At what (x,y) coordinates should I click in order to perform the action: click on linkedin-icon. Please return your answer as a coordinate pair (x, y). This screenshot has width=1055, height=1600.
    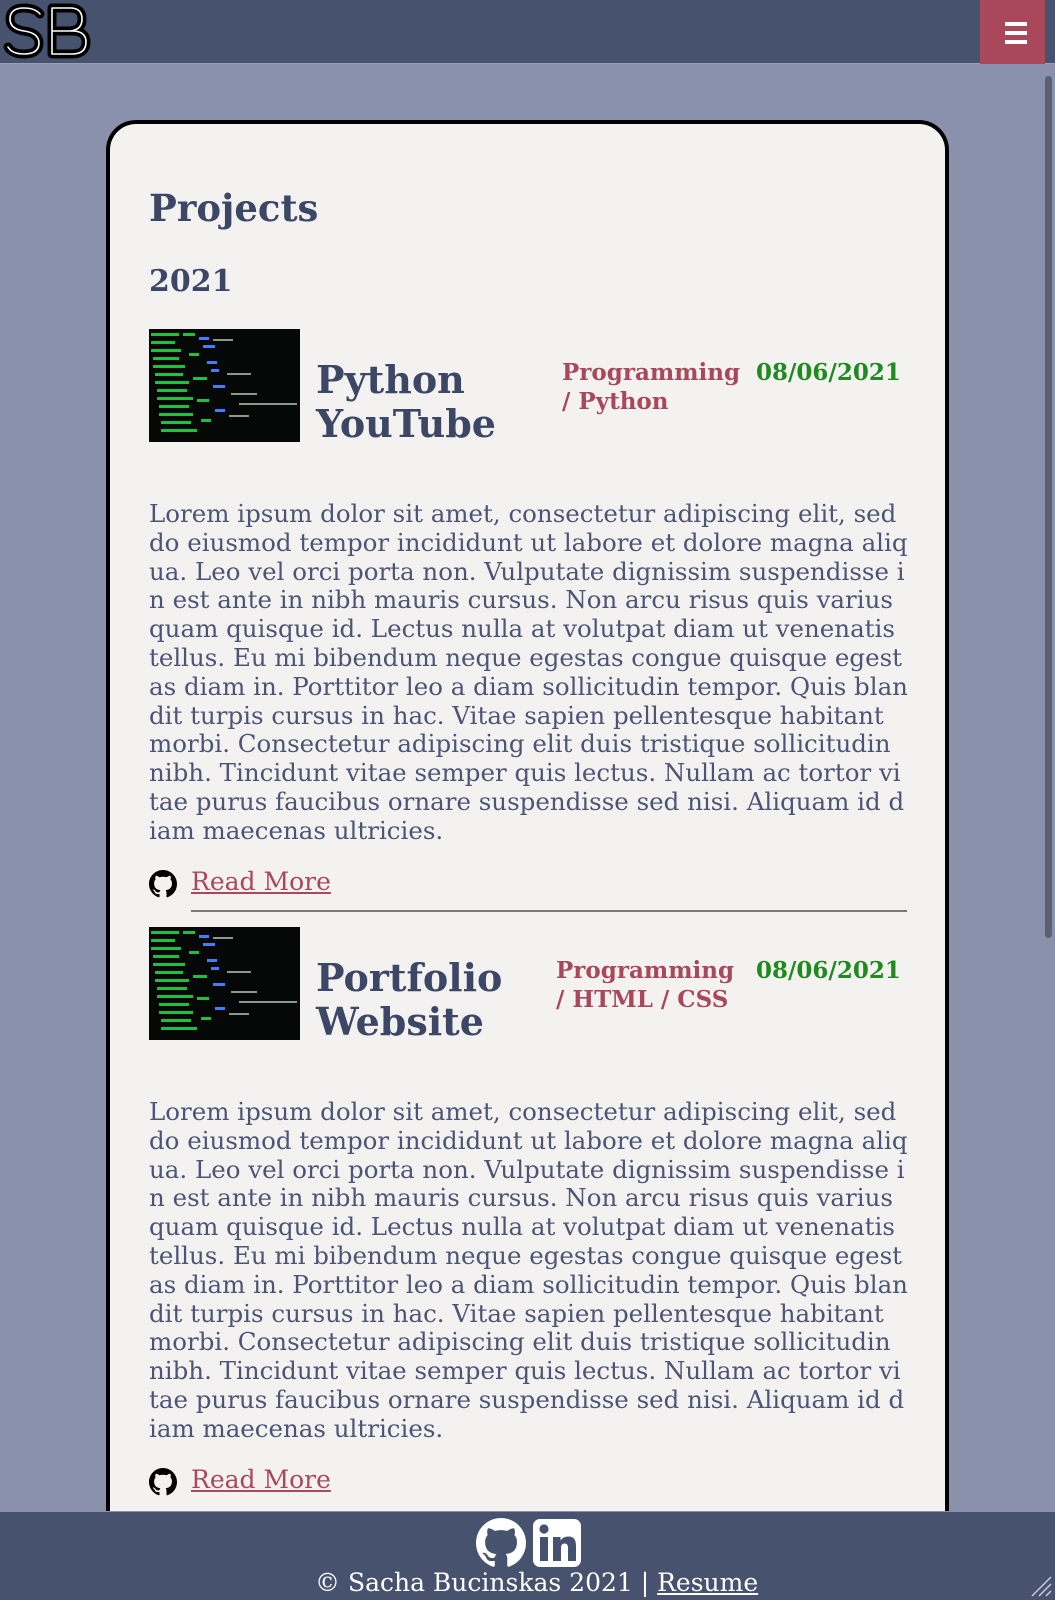
    Looking at the image, I should click on (557, 1543).